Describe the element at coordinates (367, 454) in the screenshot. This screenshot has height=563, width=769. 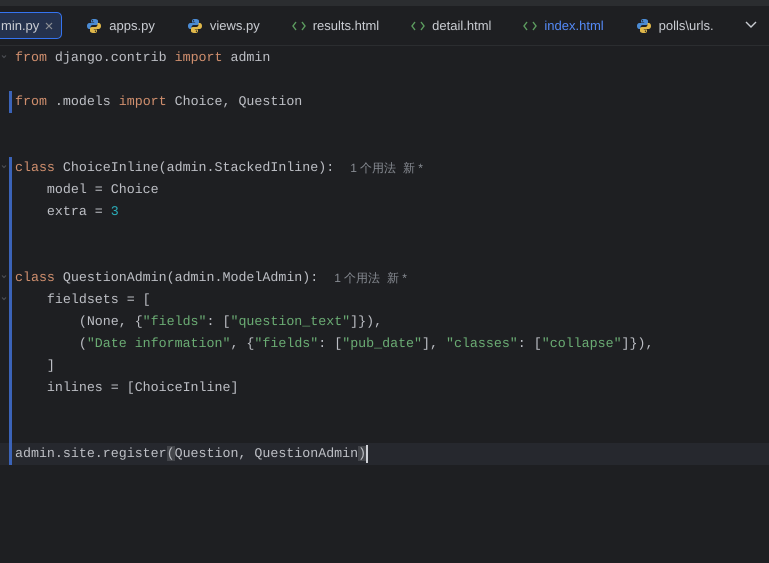
I see `text-cursor` at that location.